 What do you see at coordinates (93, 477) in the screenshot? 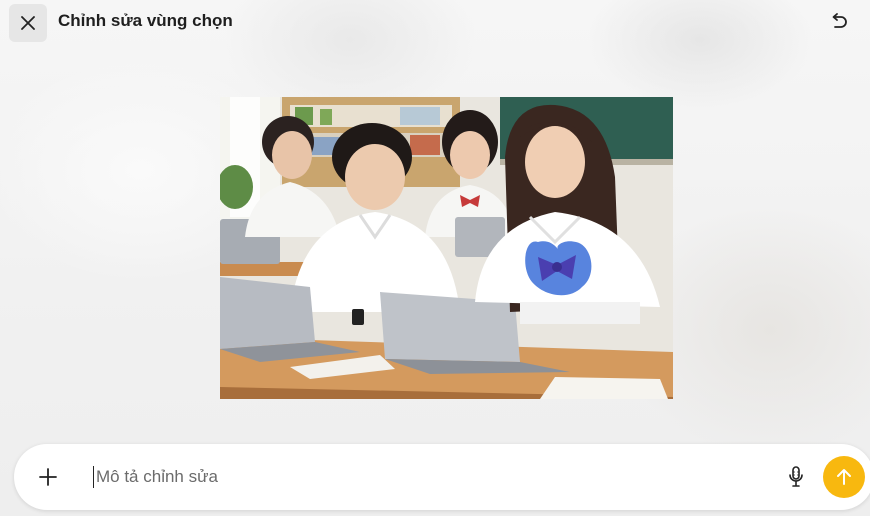
I see `text-caret` at bounding box center [93, 477].